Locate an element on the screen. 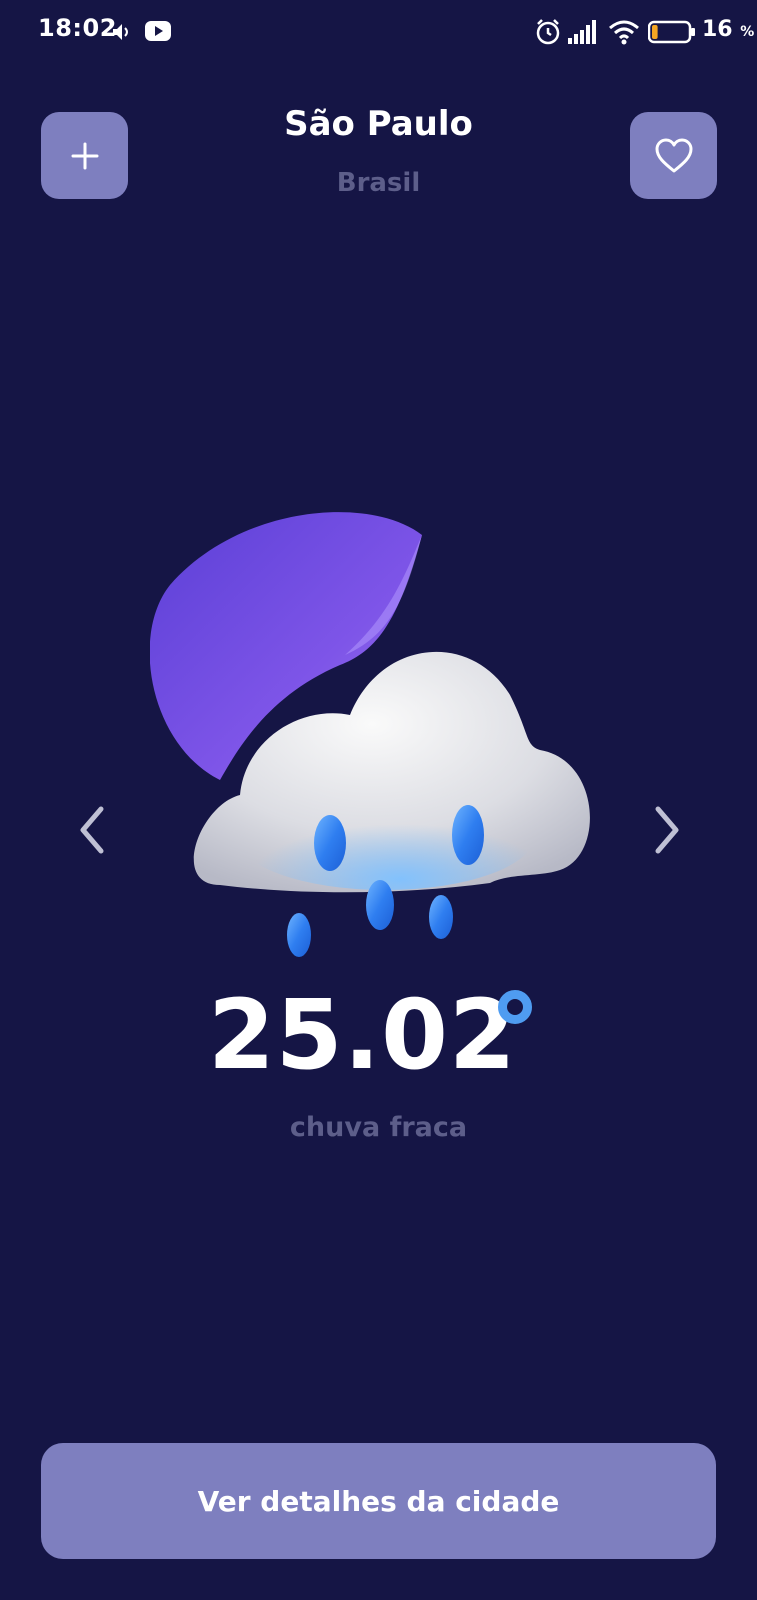  next-city-button is located at coordinates (667, 830).